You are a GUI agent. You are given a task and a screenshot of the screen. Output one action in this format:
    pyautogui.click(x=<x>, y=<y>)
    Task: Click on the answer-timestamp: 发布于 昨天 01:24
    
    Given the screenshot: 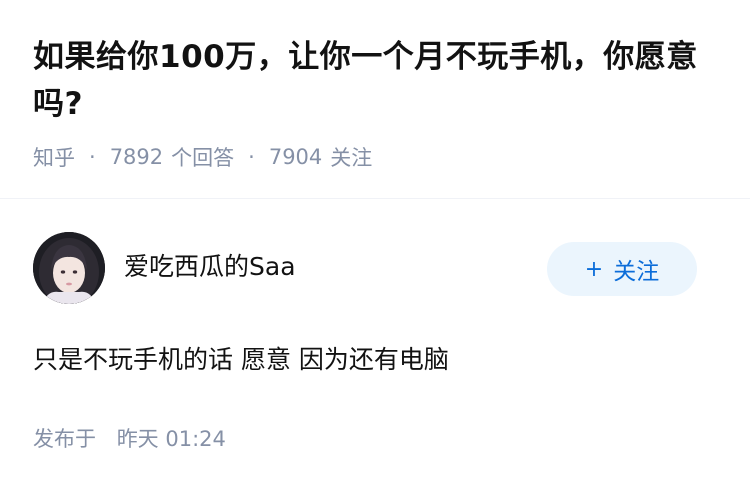 What is the action you would take?
    pyautogui.click(x=375, y=438)
    